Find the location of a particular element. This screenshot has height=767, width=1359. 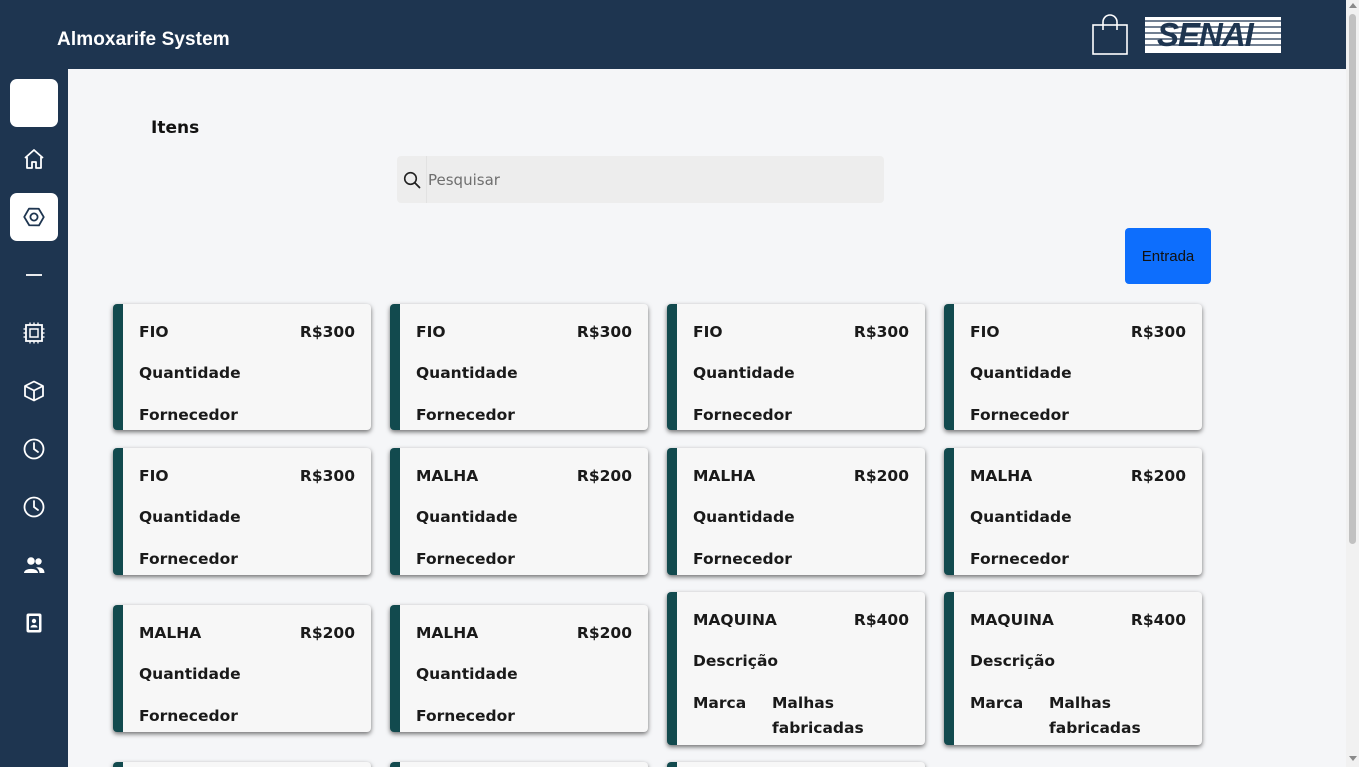

sidebar-item-cpu is located at coordinates (34, 333).